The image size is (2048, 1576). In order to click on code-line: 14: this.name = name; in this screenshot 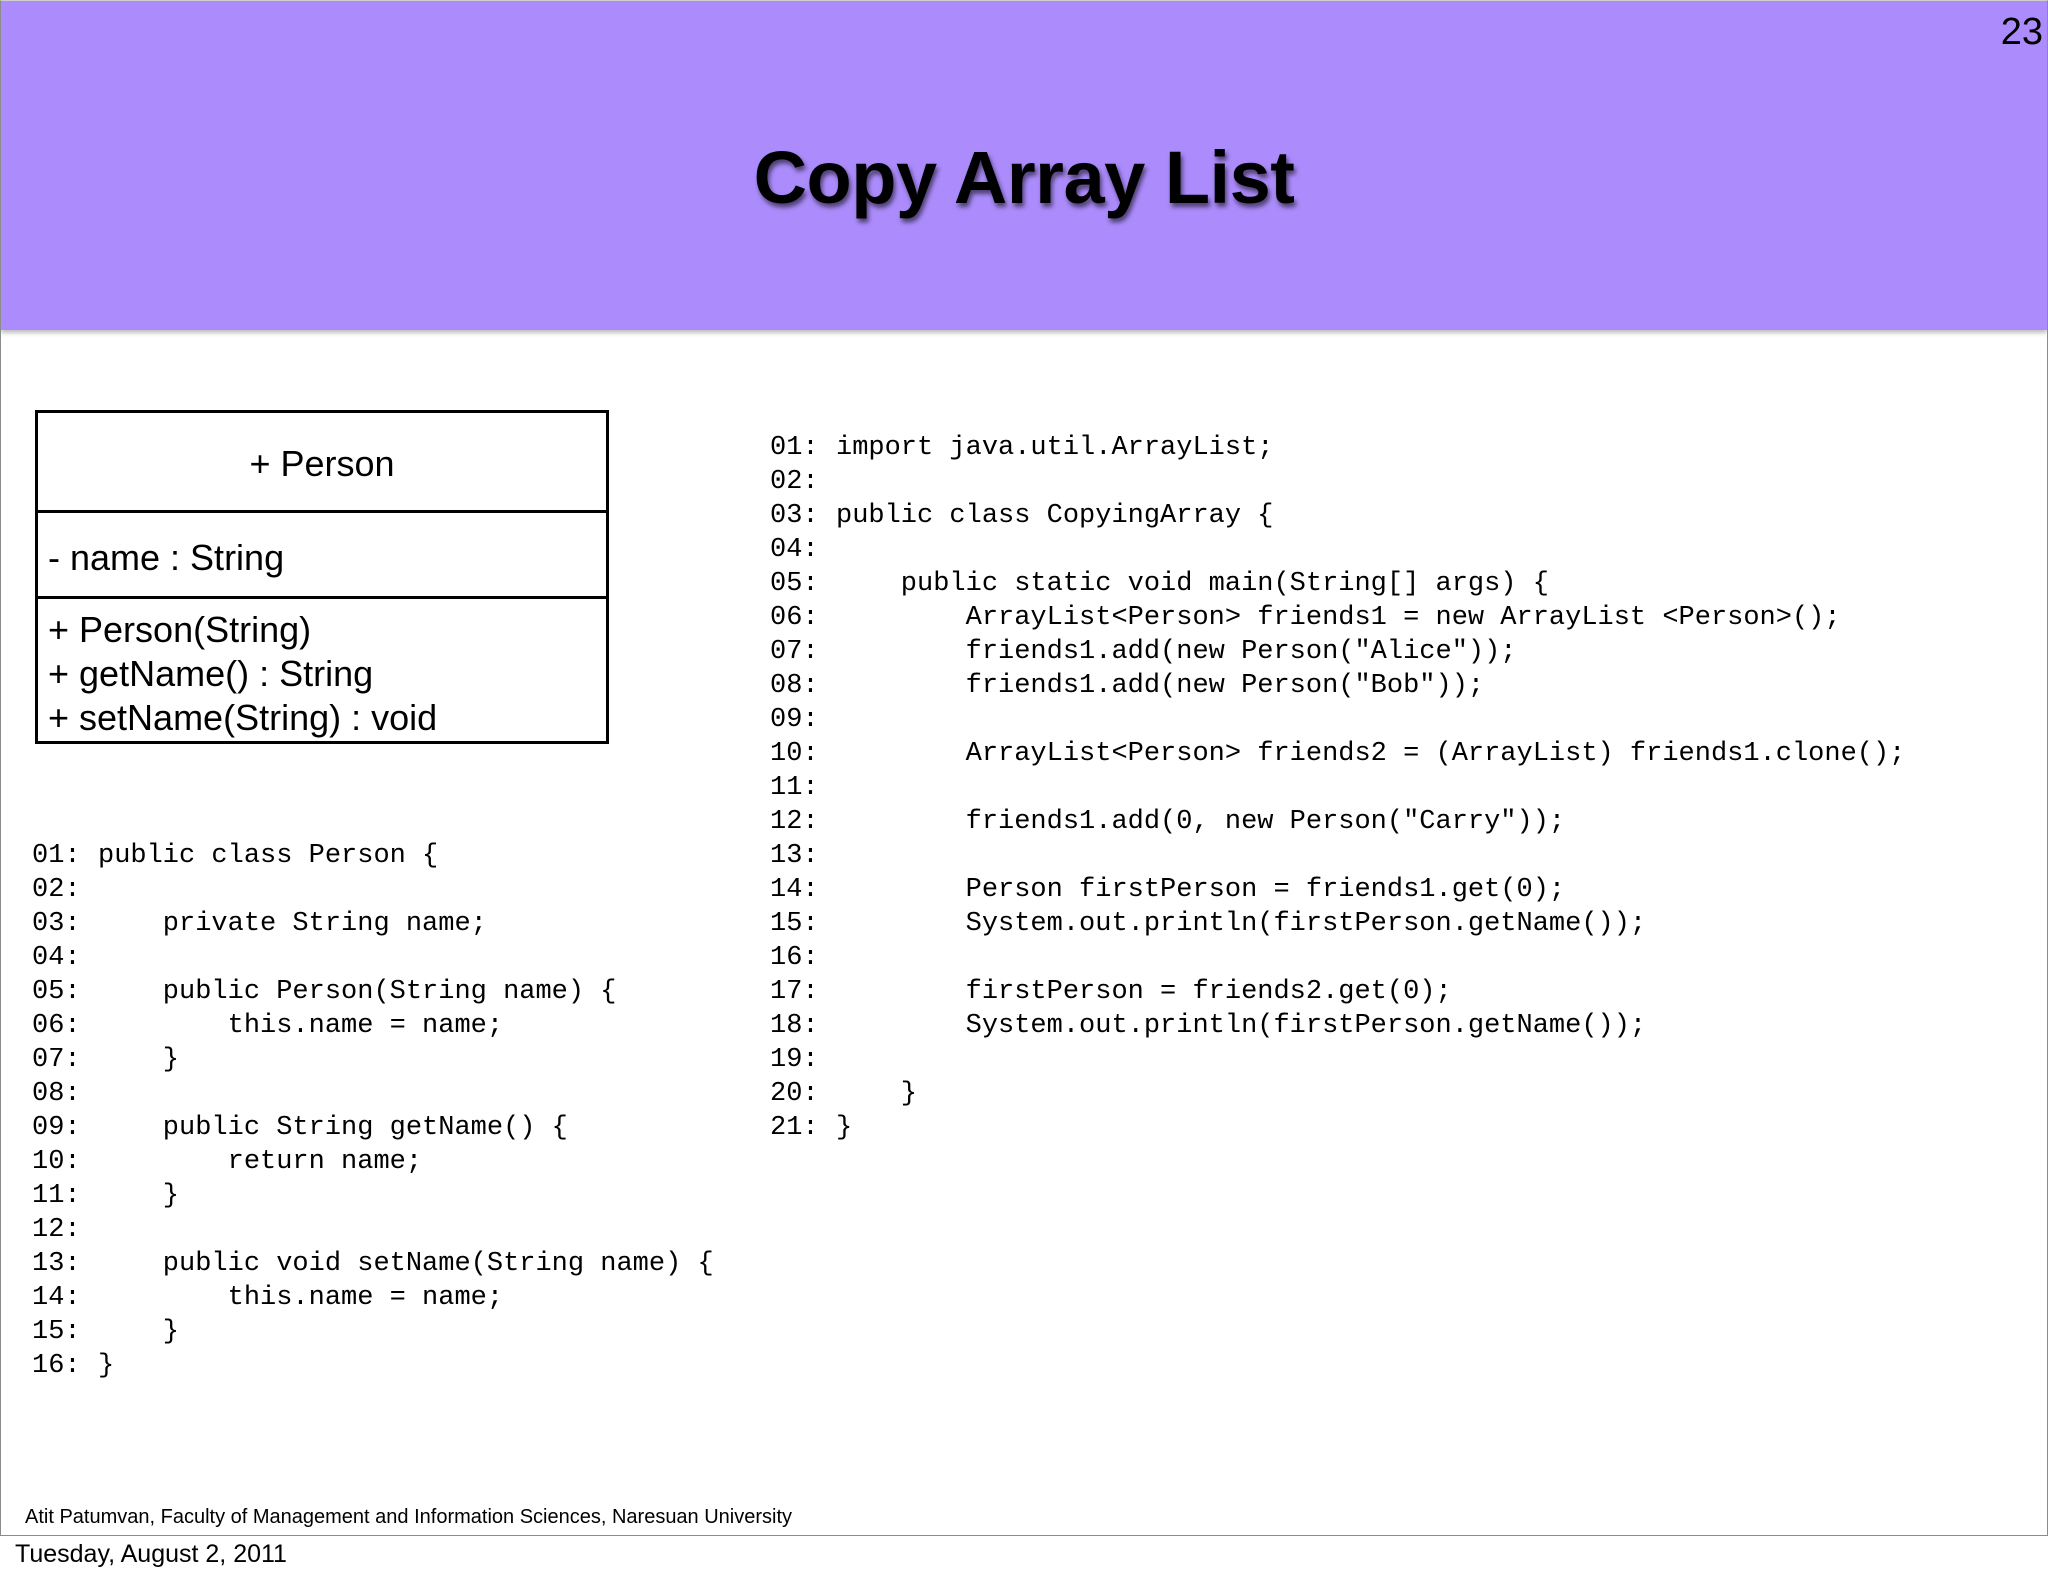, I will do `click(373, 1298)`.